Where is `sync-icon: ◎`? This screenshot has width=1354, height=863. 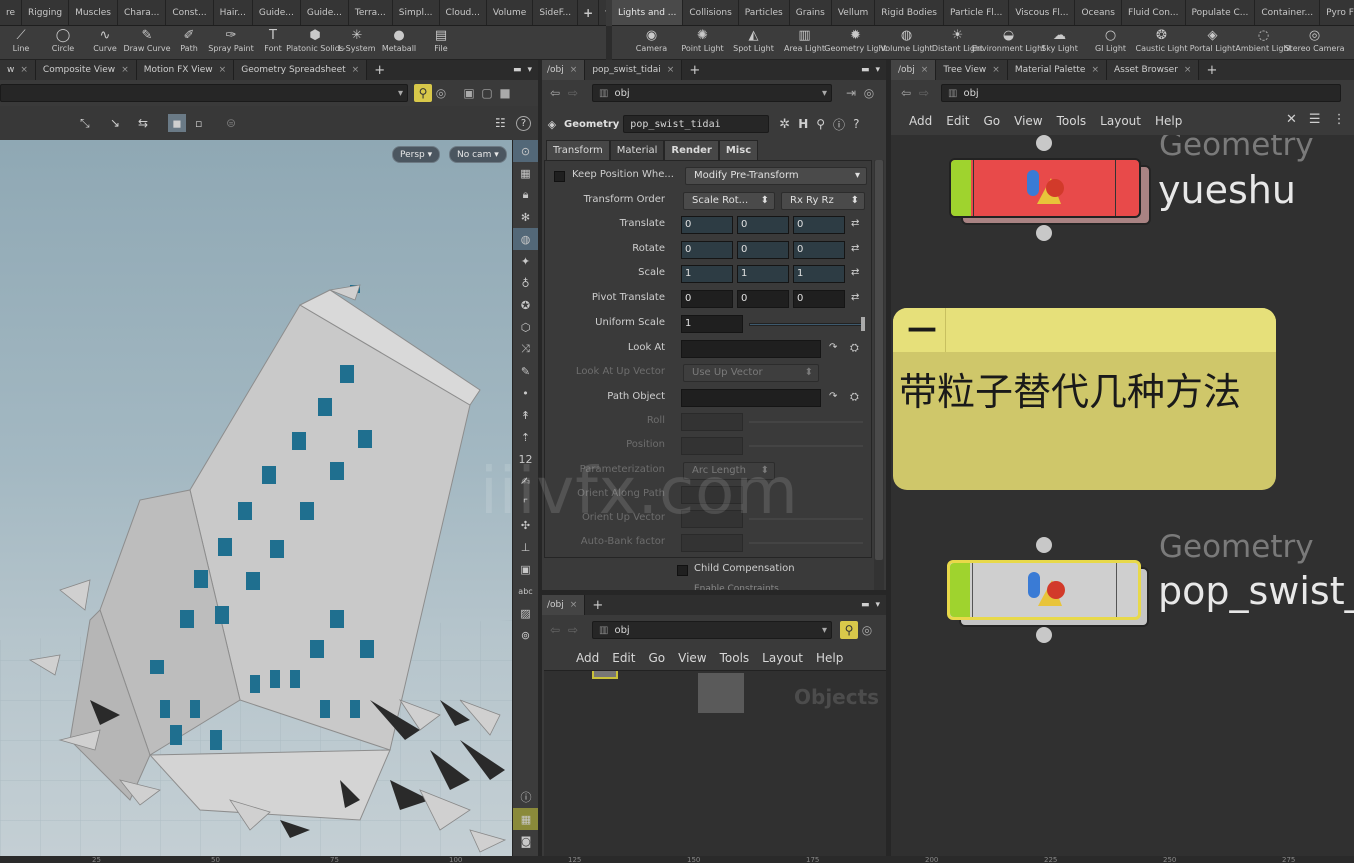 sync-icon: ◎ is located at coordinates (441, 93).